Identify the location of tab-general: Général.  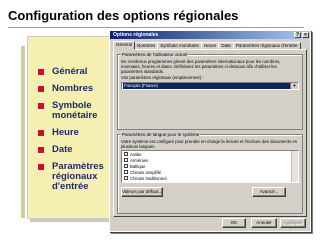
(124, 45).